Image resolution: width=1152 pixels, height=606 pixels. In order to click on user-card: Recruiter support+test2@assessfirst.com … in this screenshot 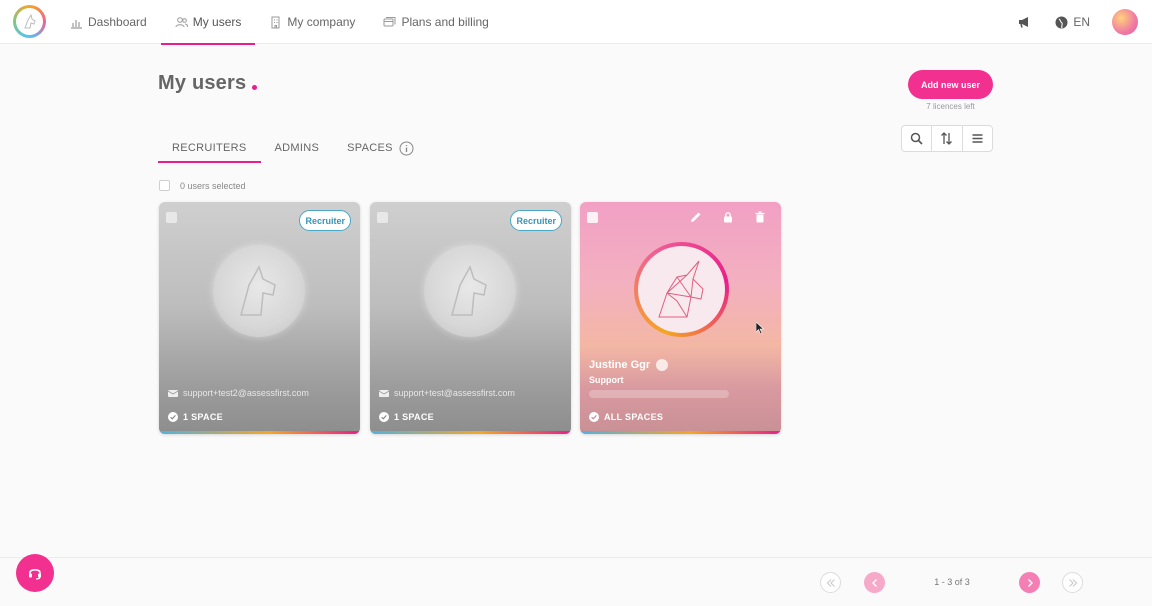, I will do `click(259, 318)`.